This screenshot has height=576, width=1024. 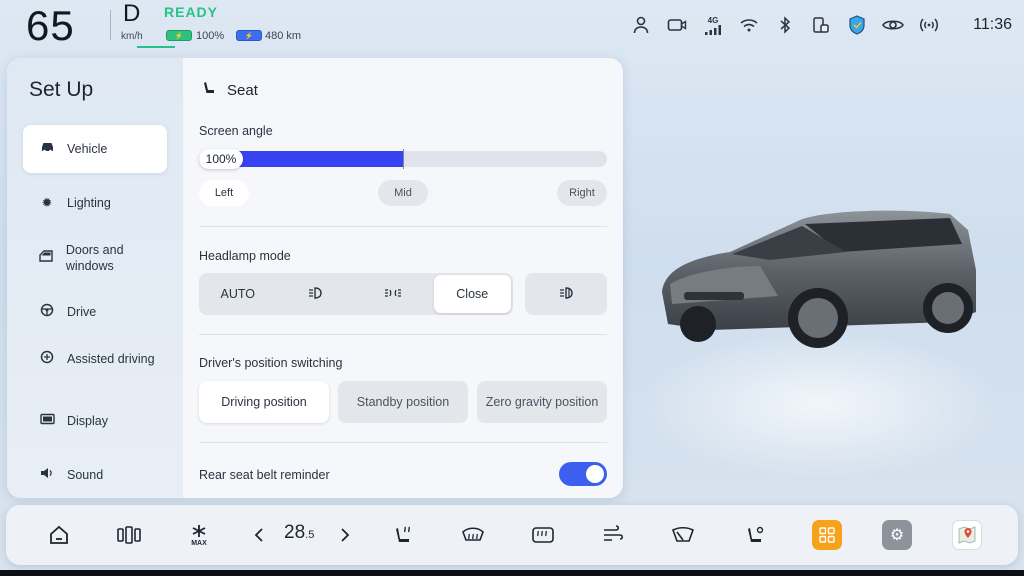 I want to click on slider-mid-tick, so click(x=403, y=159).